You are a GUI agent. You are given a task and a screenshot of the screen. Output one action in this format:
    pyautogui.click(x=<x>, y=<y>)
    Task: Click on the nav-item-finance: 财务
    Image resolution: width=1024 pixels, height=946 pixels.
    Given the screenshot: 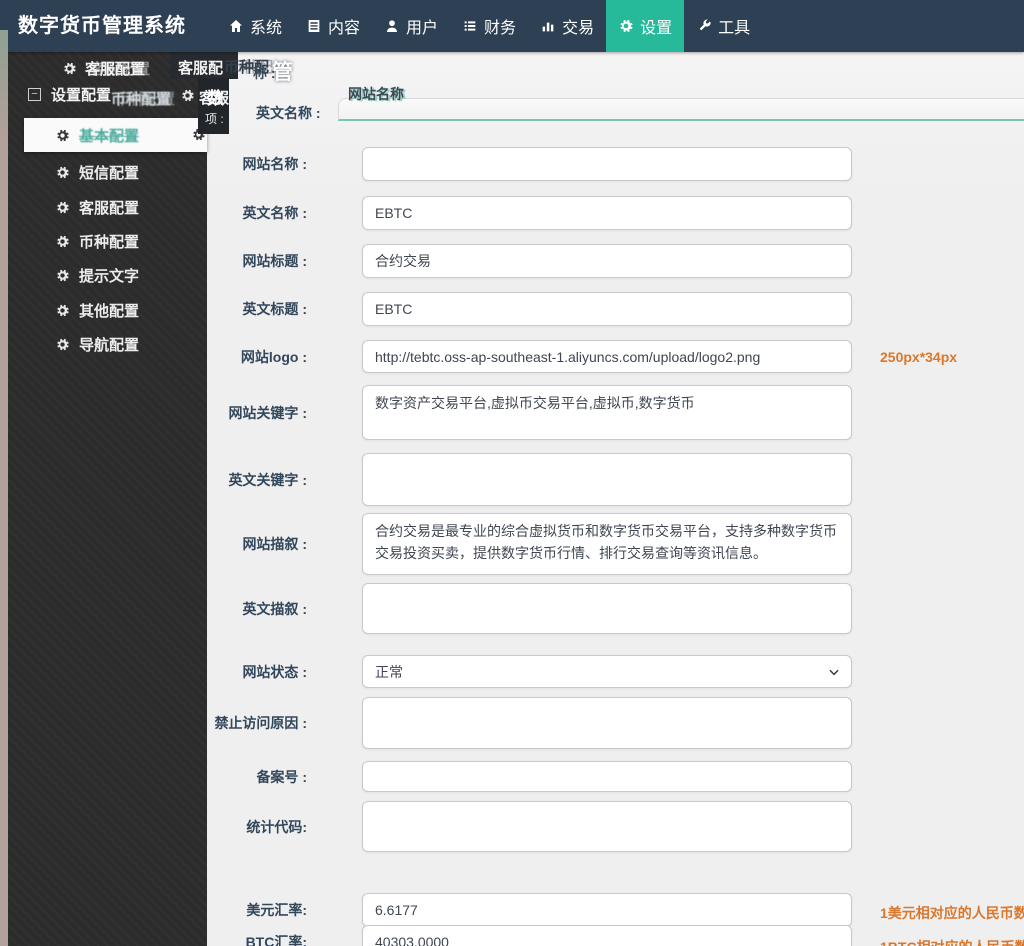 What is the action you would take?
    pyautogui.click(x=489, y=26)
    